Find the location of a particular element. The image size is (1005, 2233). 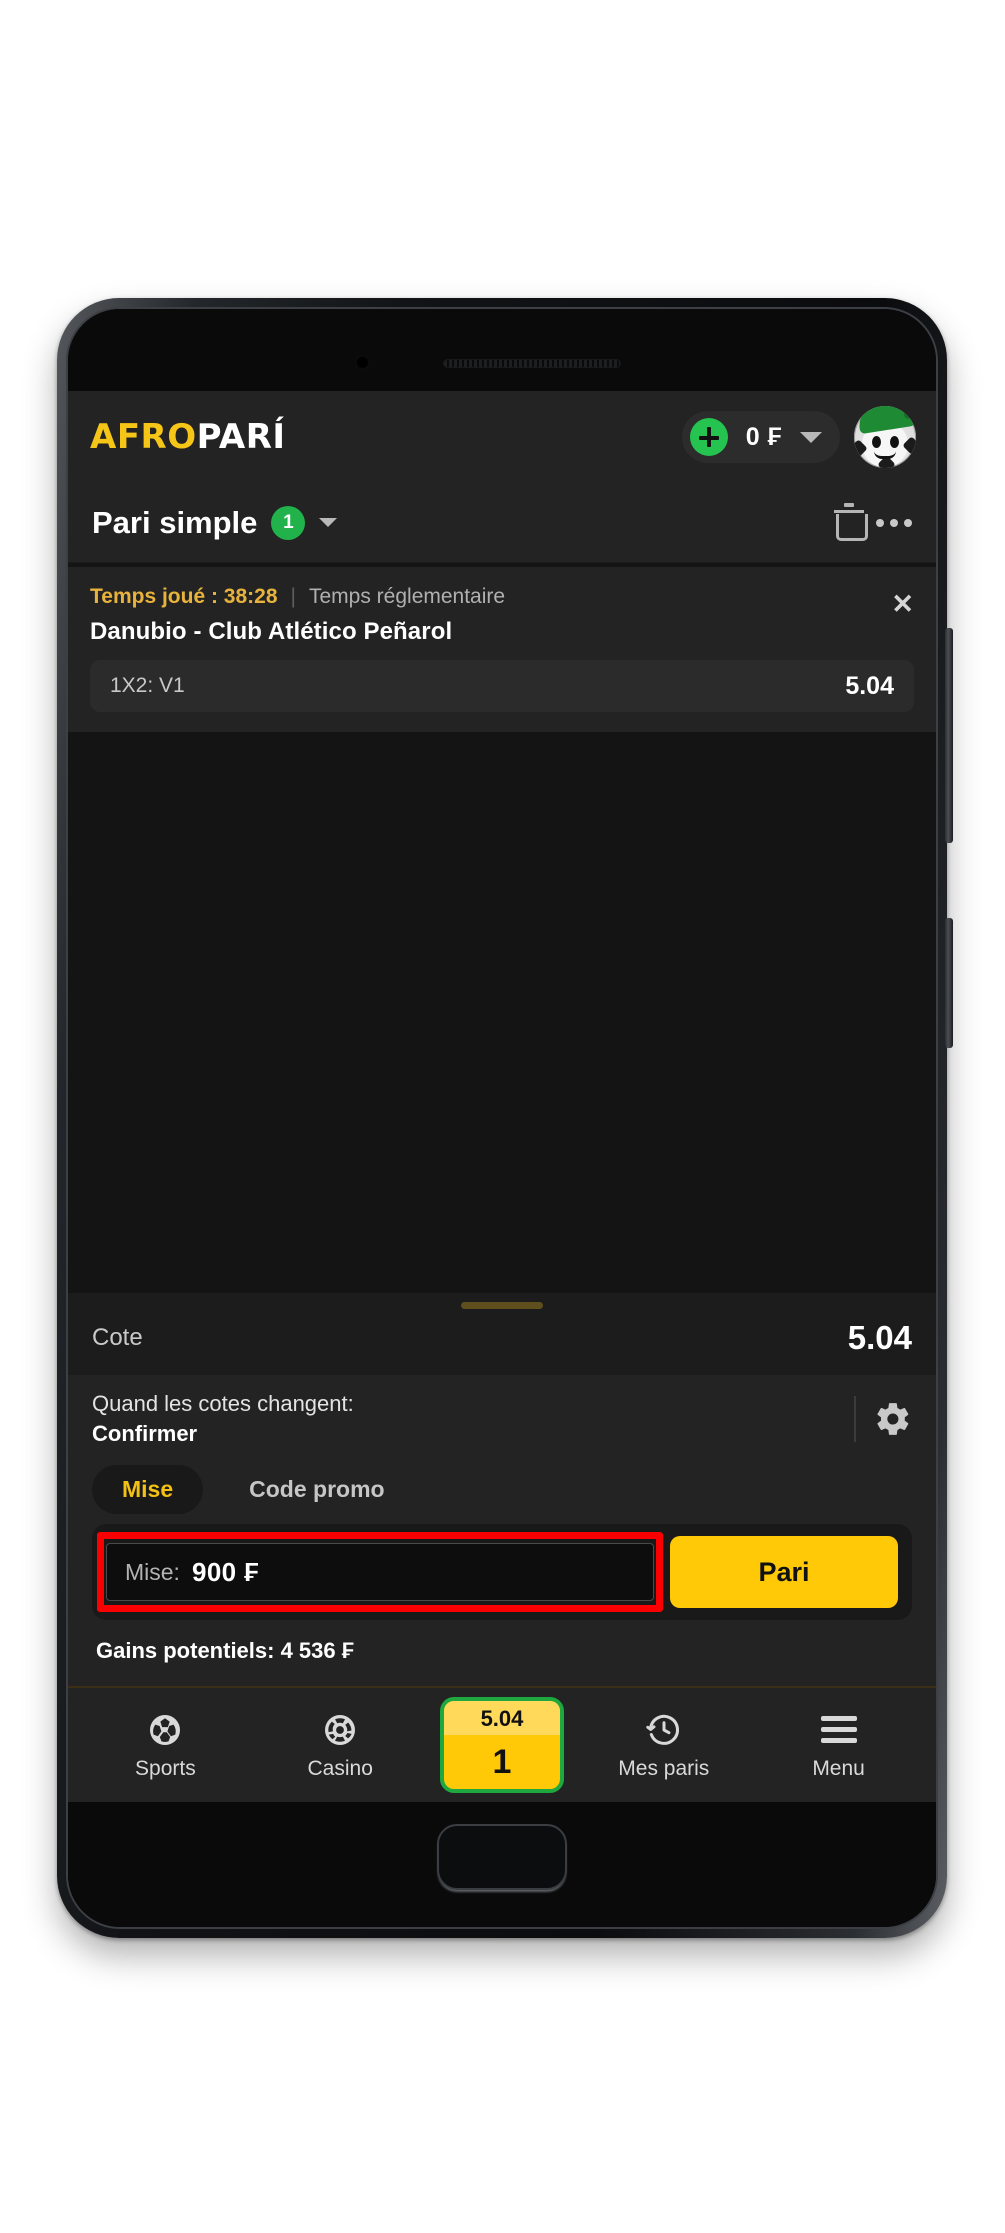

odds-change-answer: Confirmer is located at coordinates (145, 1433).